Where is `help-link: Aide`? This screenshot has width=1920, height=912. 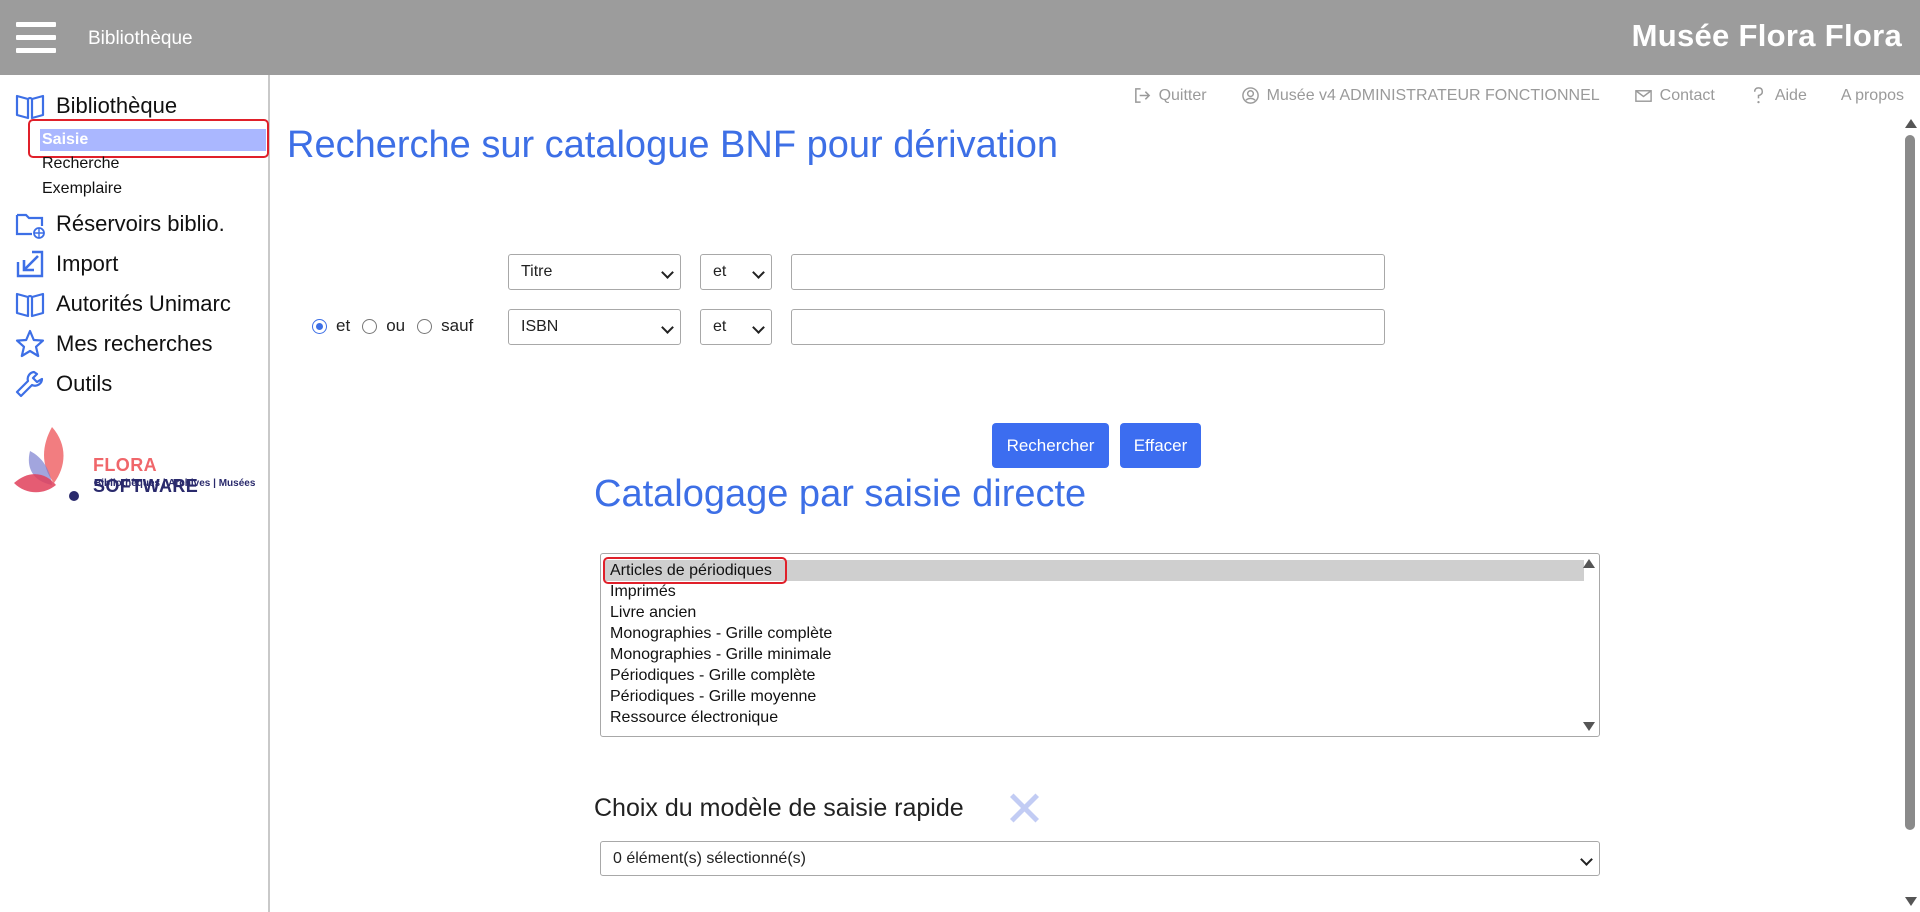 help-link: Aide is located at coordinates (1778, 95).